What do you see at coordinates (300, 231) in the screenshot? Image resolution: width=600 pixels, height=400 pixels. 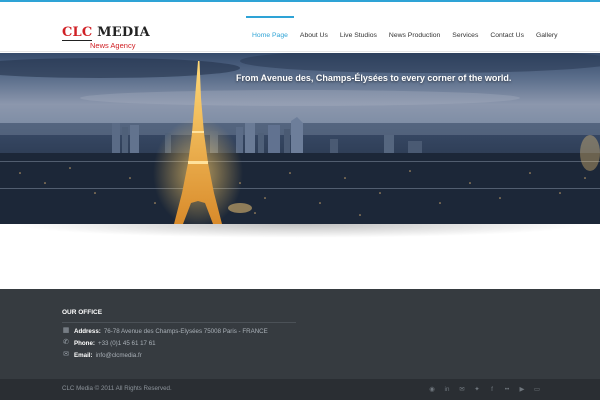 I see `hero-shadow` at bounding box center [300, 231].